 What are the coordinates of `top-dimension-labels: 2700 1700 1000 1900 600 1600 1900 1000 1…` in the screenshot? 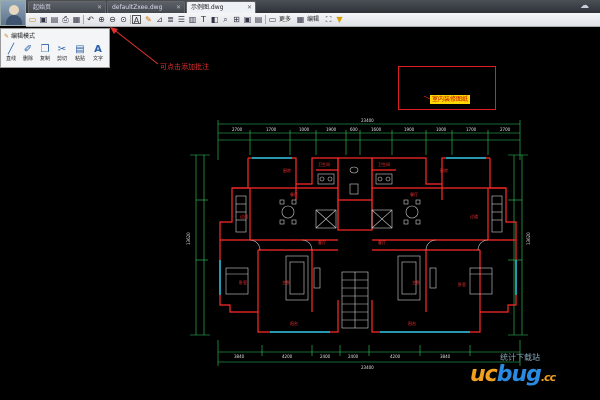 It's located at (371, 125).